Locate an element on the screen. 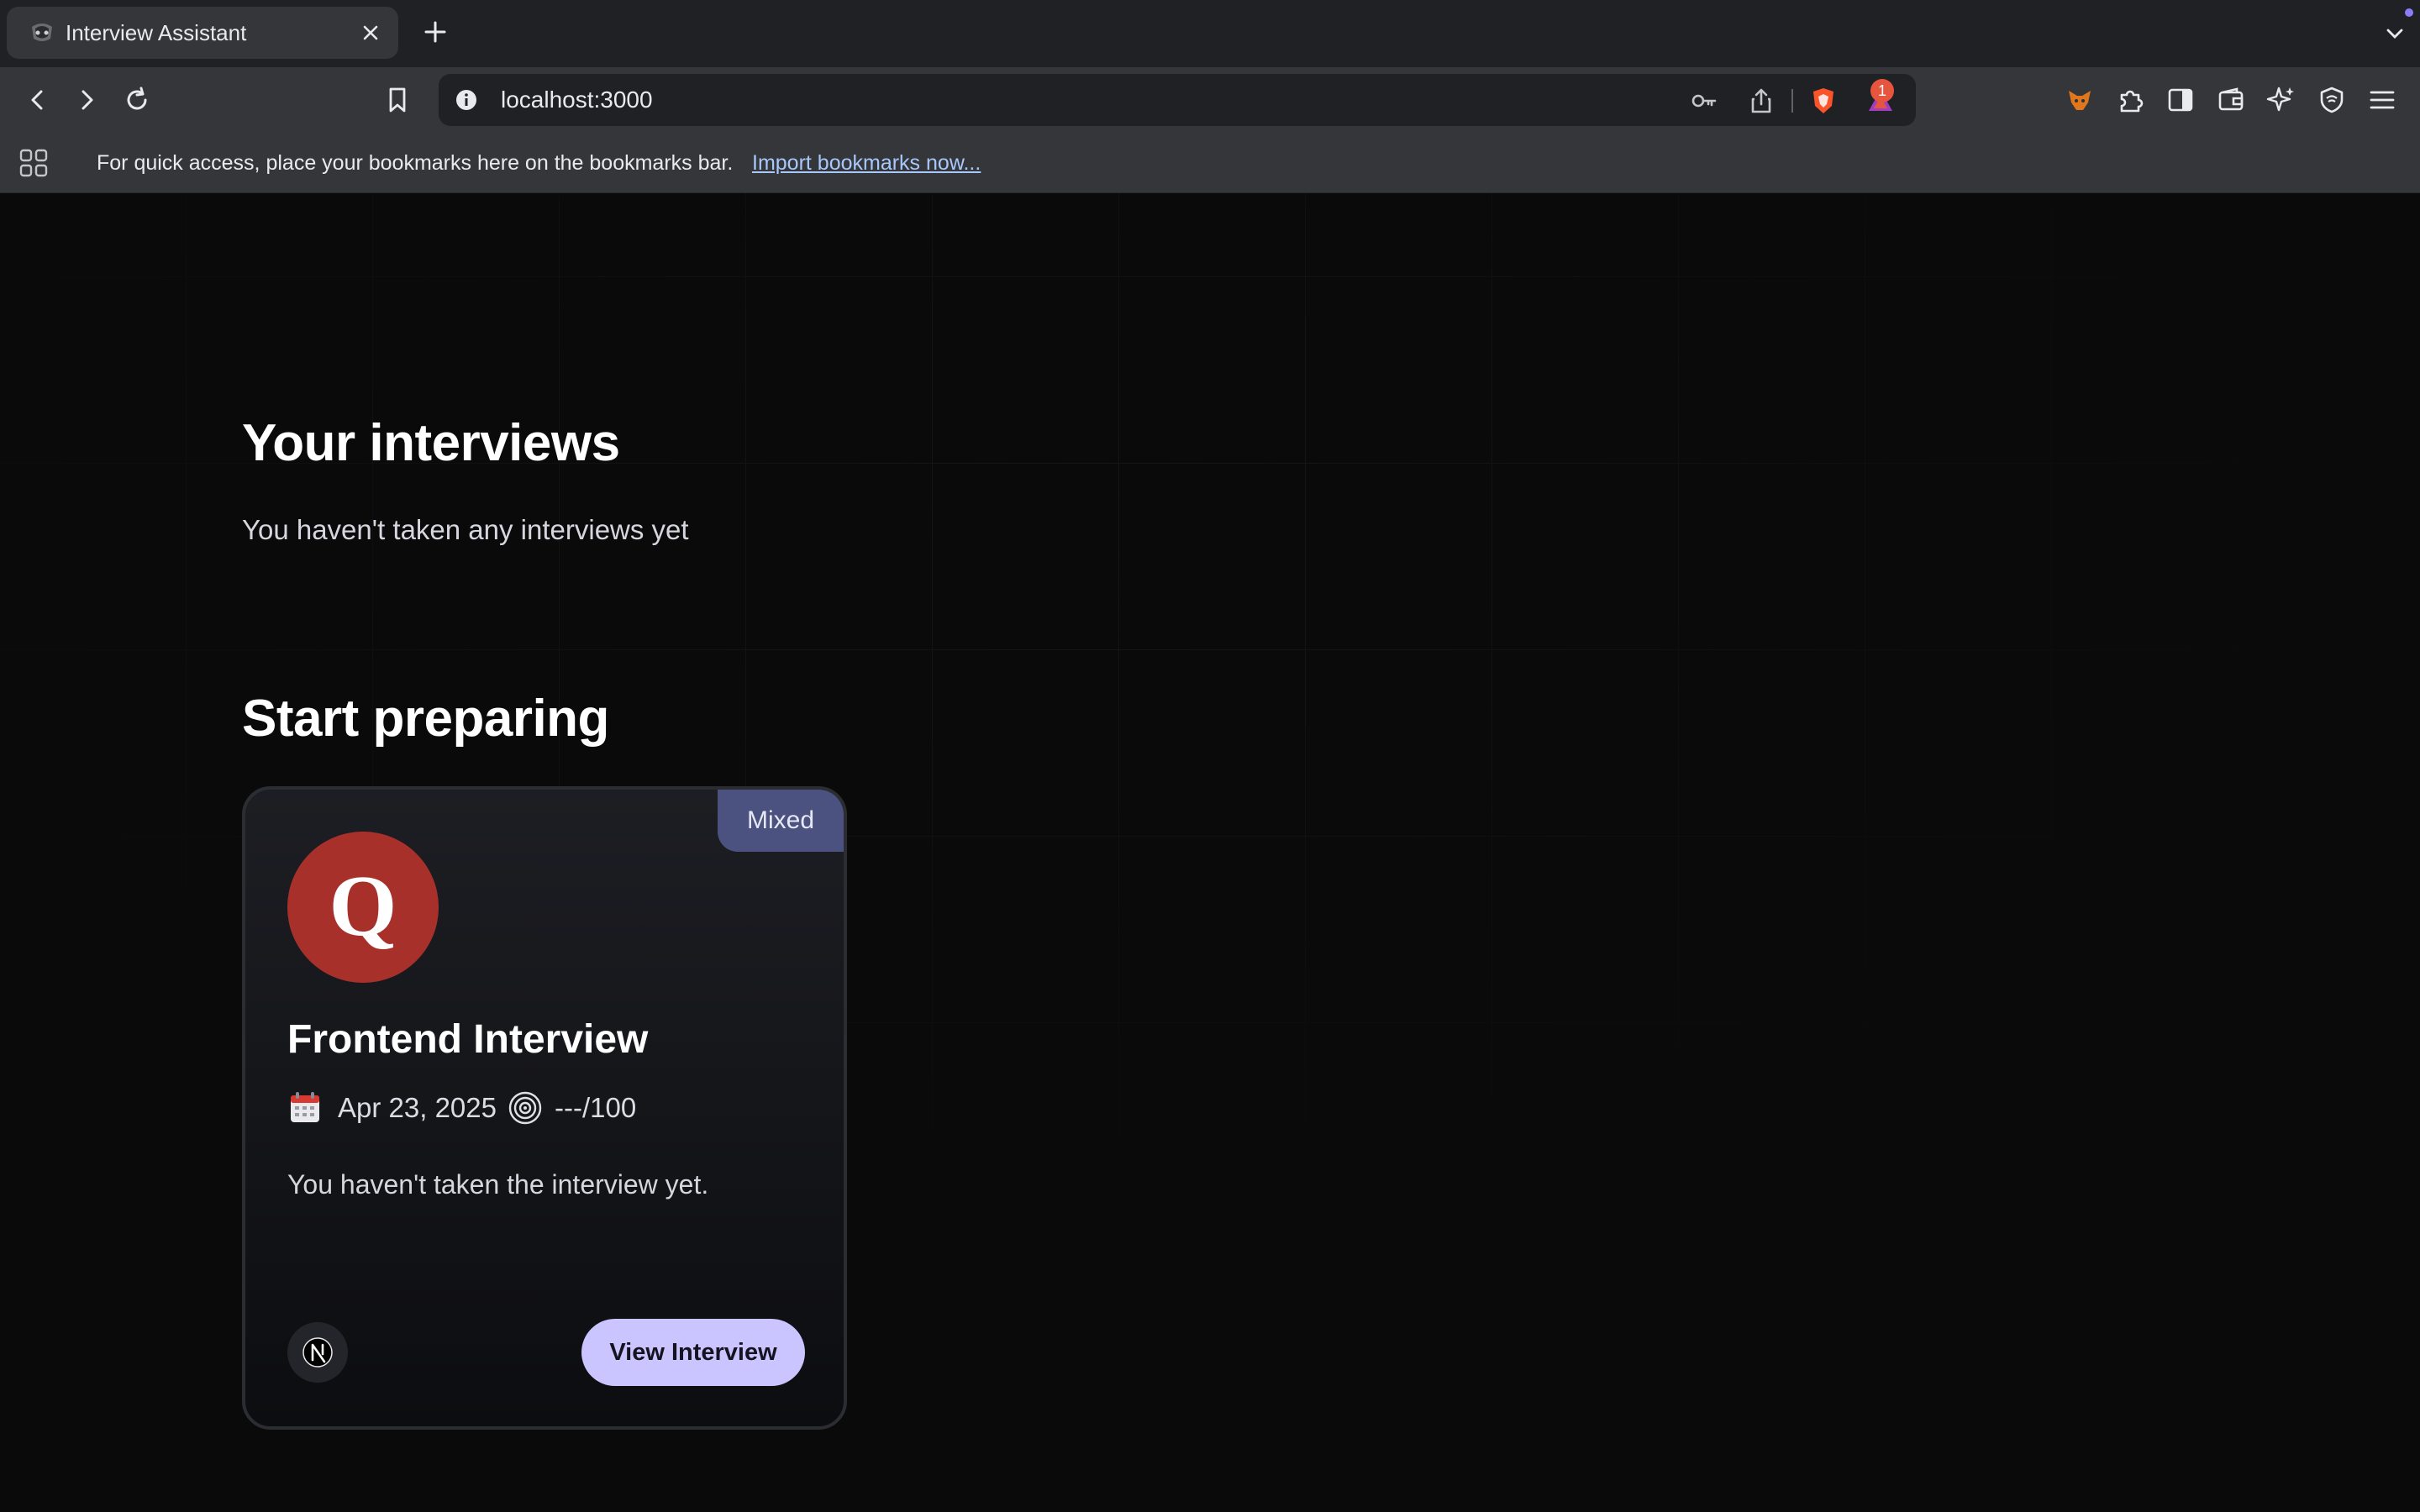  reload-button is located at coordinates (137, 100).